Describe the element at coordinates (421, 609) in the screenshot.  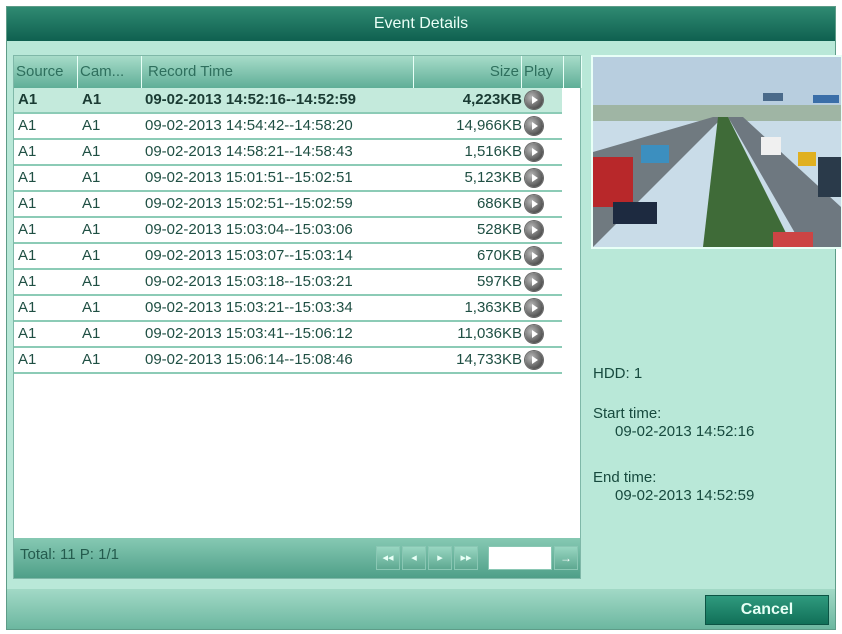
I see `bottom-bar: Cancel` at that location.